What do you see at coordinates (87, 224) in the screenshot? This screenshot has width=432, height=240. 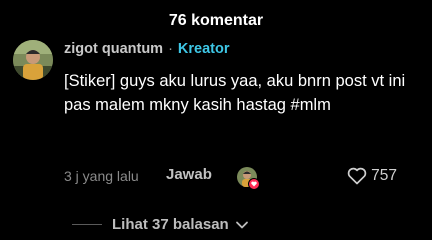 I see `replies-divider-line` at bounding box center [87, 224].